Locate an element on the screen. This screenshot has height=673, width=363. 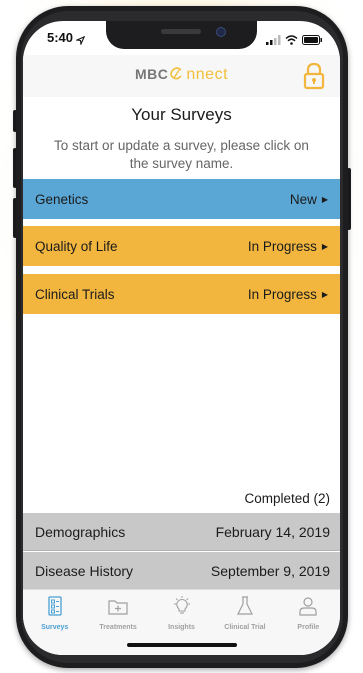
page-title: Your Surveys is located at coordinates (181, 114).